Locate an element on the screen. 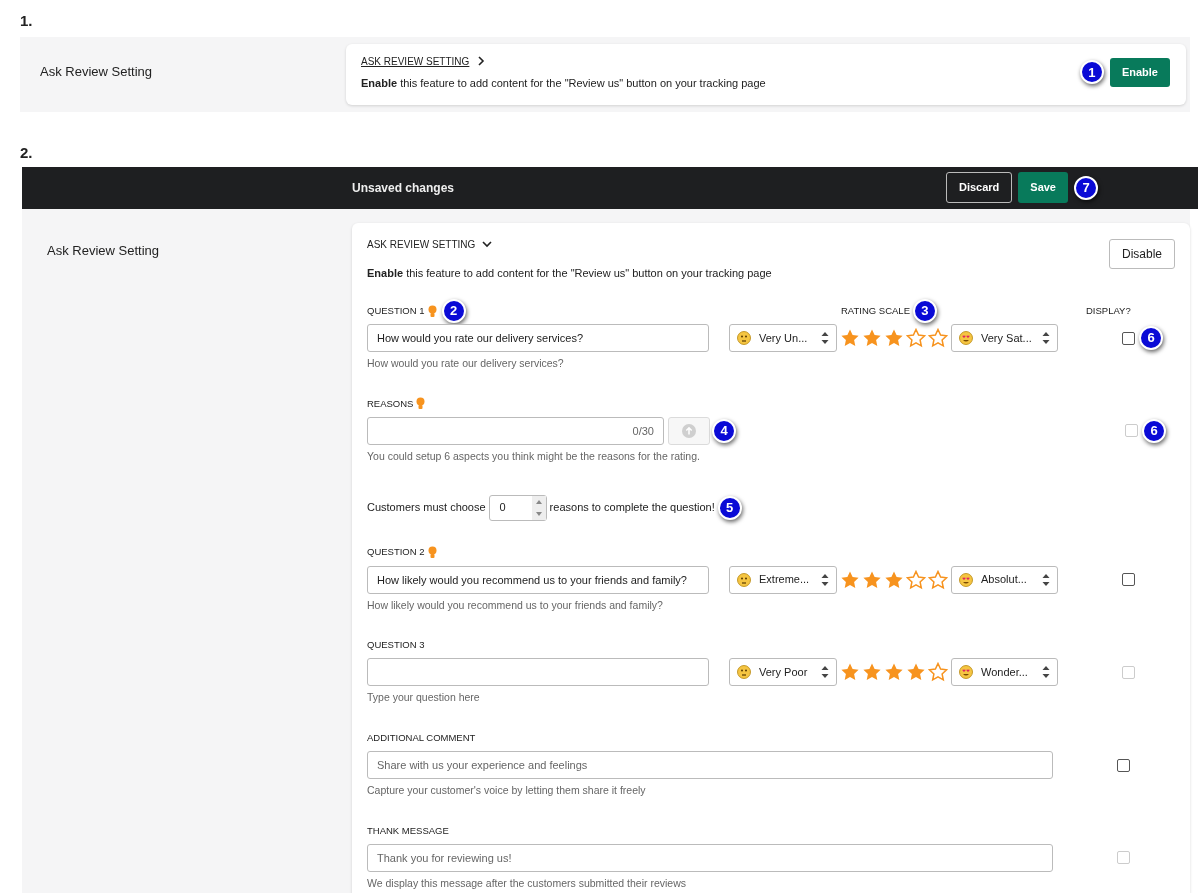  callout-marker: 3 is located at coordinates (925, 311).